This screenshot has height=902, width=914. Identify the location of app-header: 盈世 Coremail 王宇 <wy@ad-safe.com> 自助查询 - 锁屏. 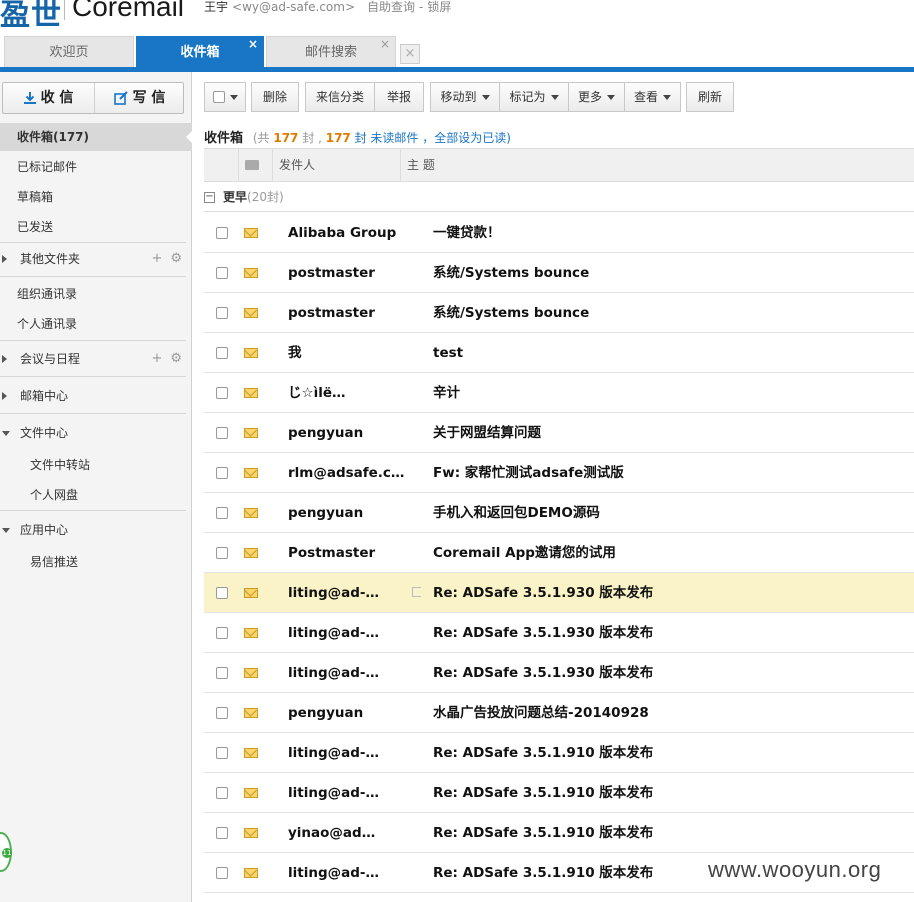
(457, 17).